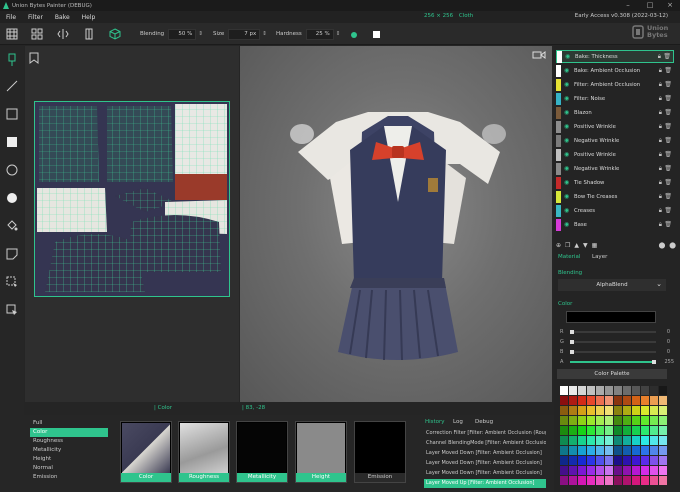  I want to click on tab-material: Material, so click(569, 257).